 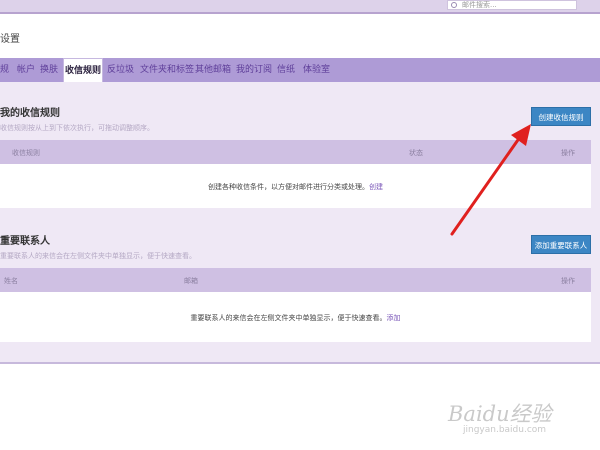 I want to click on contacts-col-name: 姓名, so click(x=11, y=281).